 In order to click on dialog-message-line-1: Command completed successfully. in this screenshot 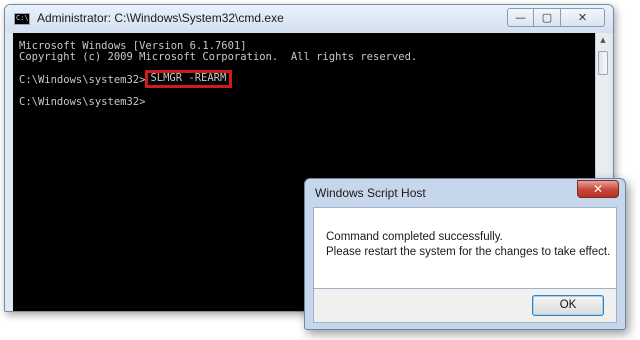, I will do `click(414, 237)`.